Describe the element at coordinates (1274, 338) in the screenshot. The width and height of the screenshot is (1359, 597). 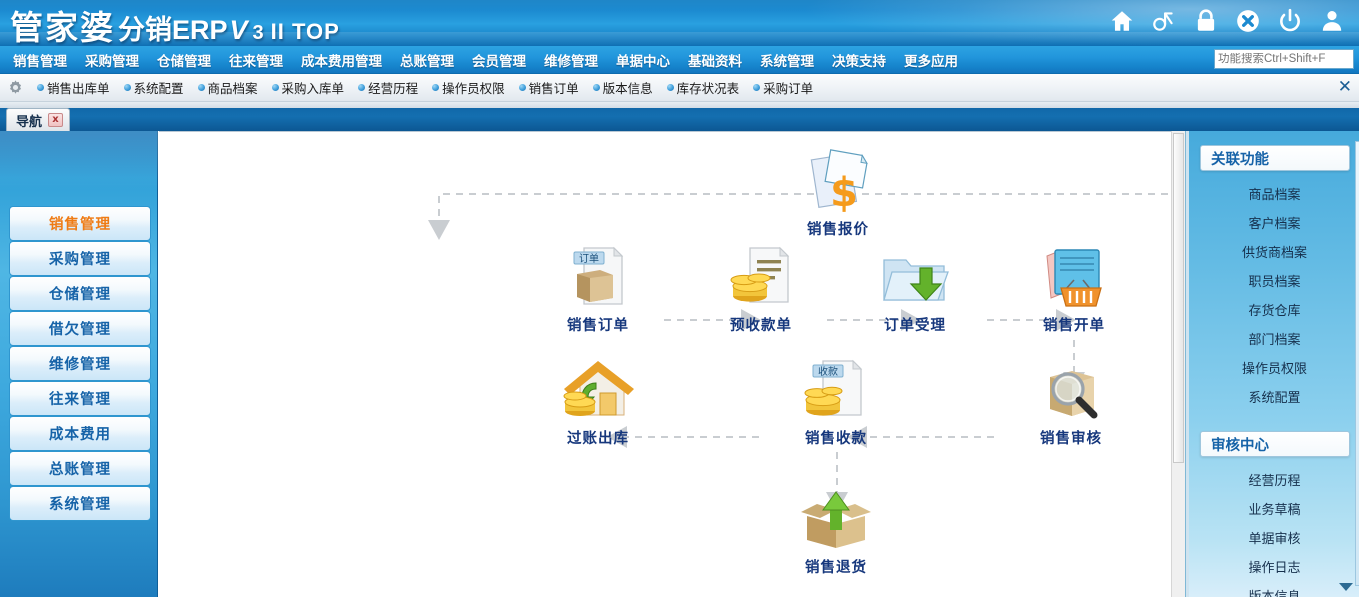
I see `right-panel-item: 部门档案` at that location.